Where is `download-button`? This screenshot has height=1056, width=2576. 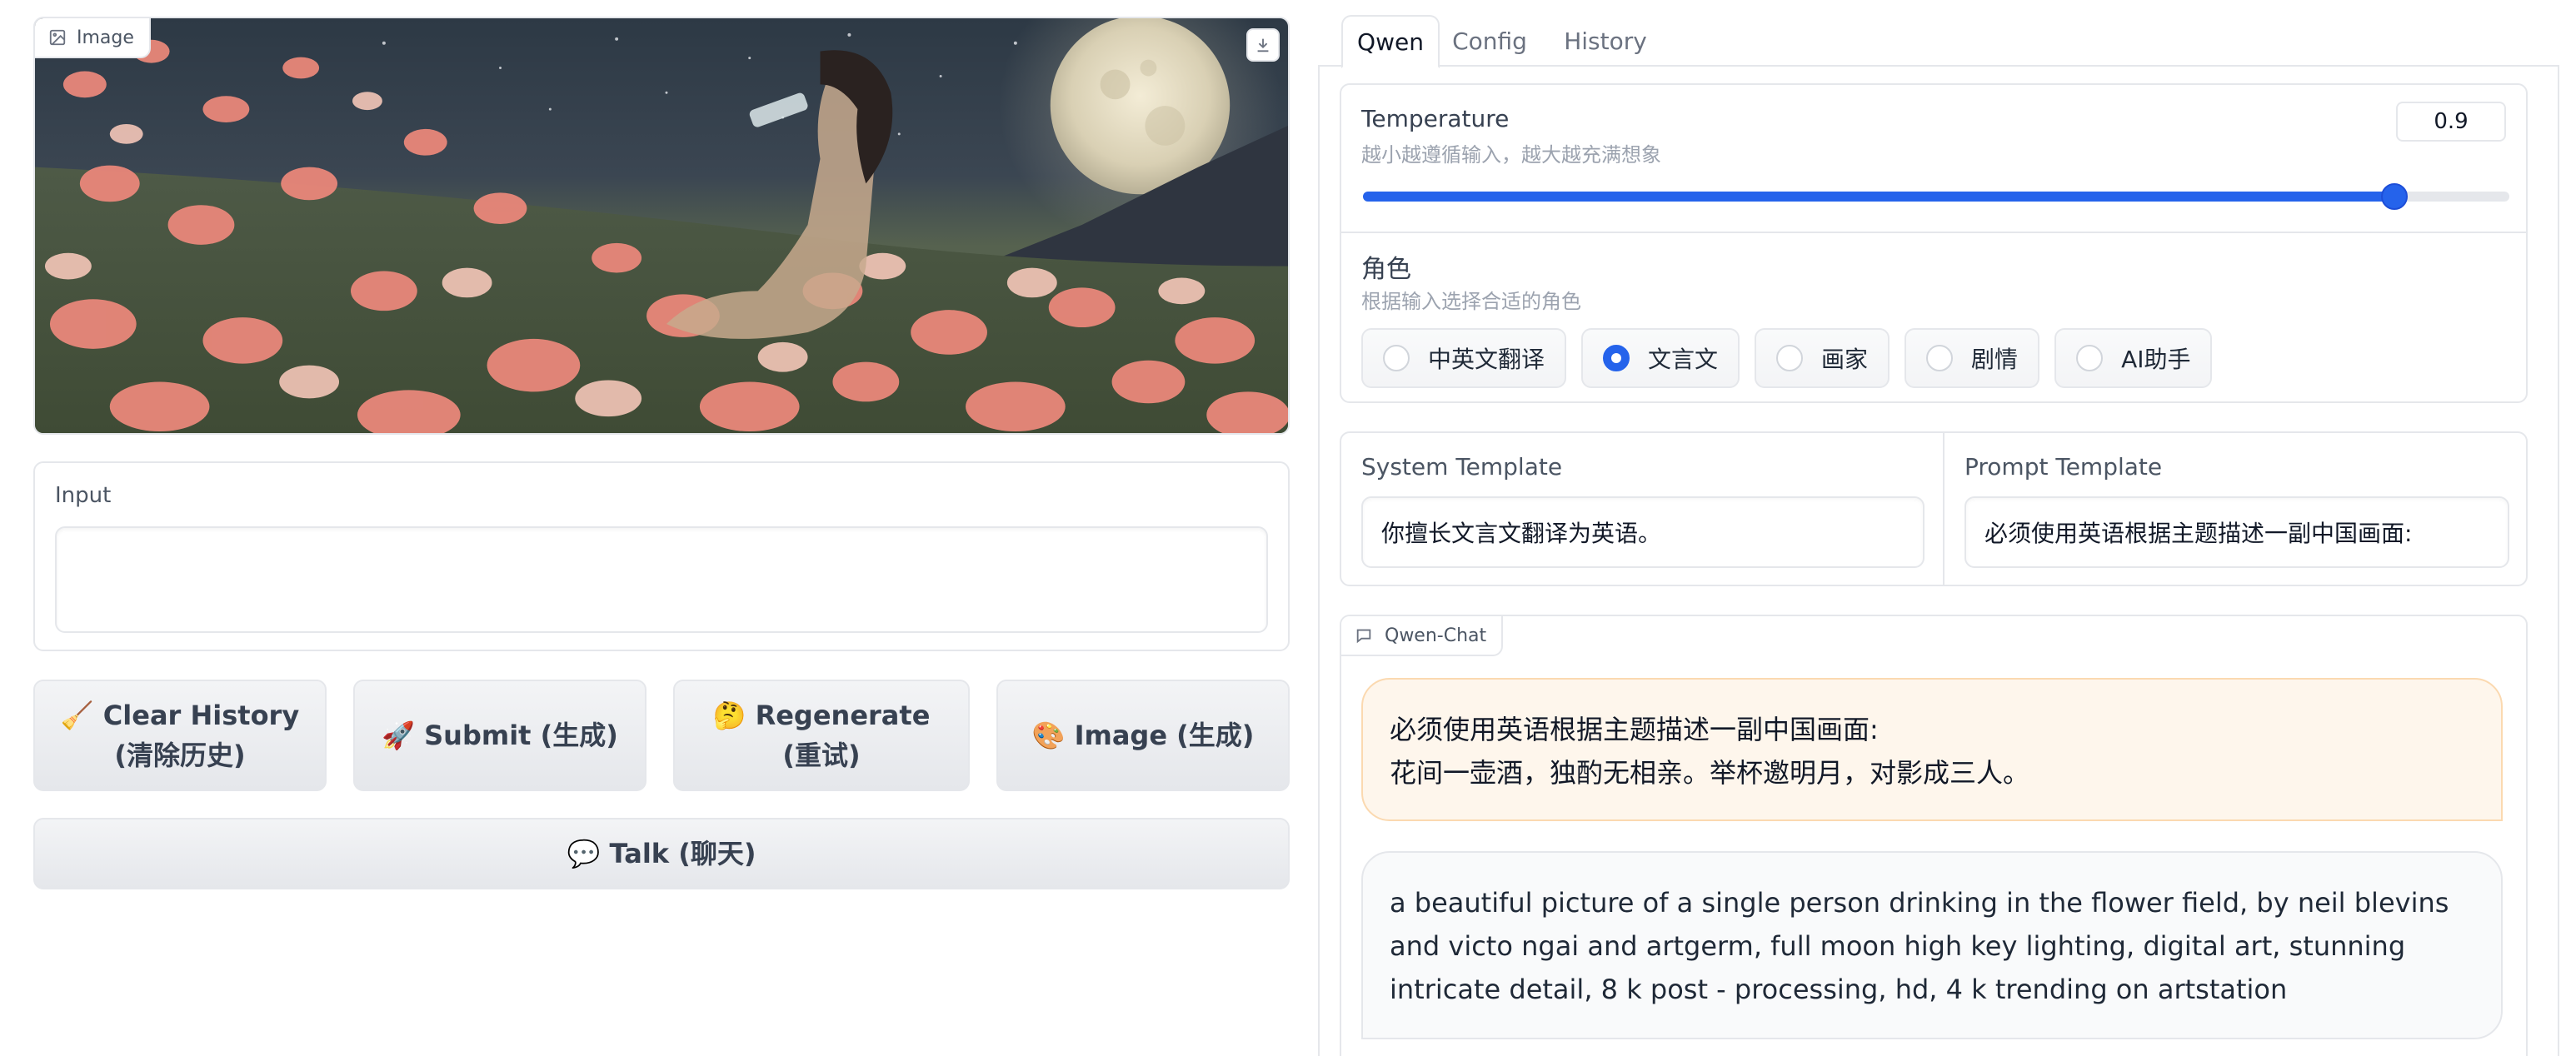
download-button is located at coordinates (1263, 45).